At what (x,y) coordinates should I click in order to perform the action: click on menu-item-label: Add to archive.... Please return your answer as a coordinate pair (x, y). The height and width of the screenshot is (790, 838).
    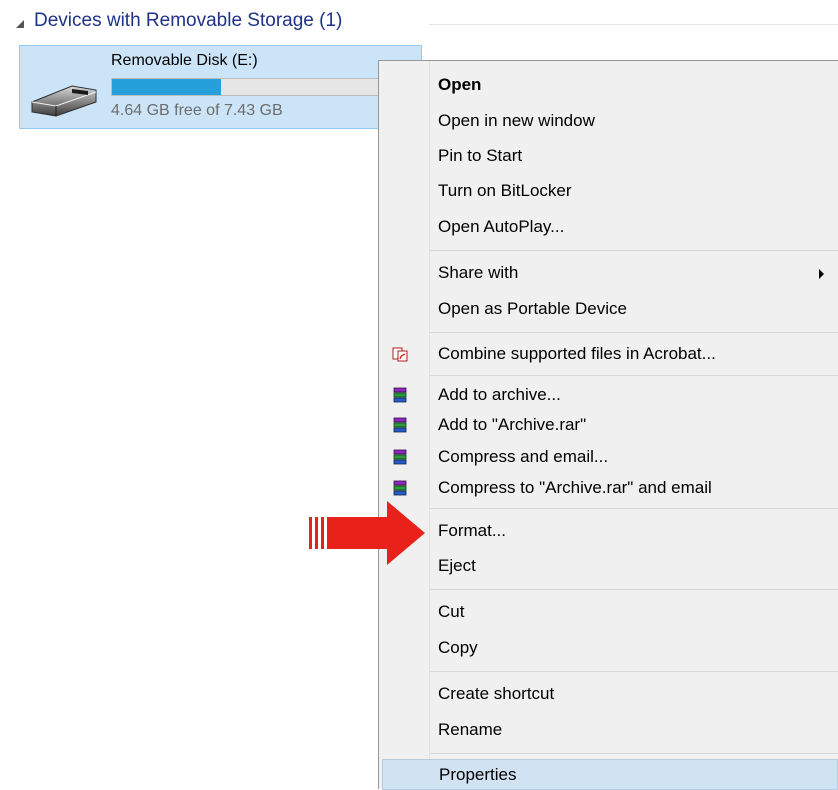
    Looking at the image, I should click on (499, 394).